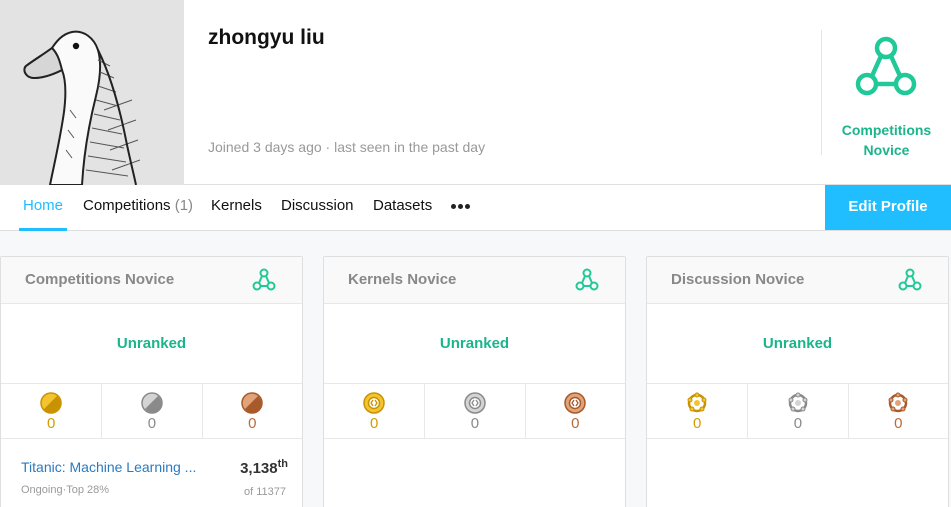  What do you see at coordinates (898, 402) in the screenshot?
I see `bronze-discussion-medal-icon` at bounding box center [898, 402].